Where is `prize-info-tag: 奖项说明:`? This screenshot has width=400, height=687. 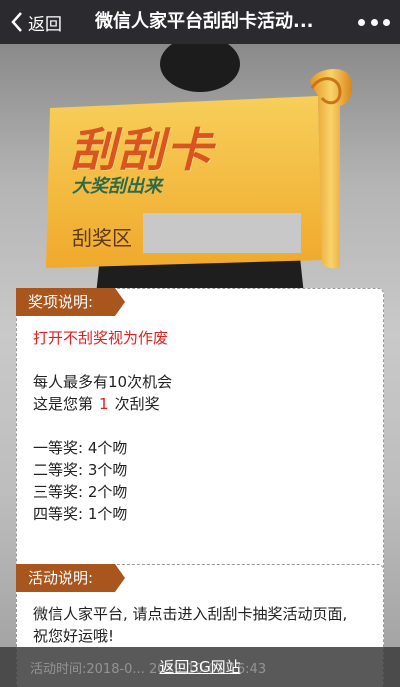
prize-info-tag: 奖项说明: is located at coordinates (71, 302).